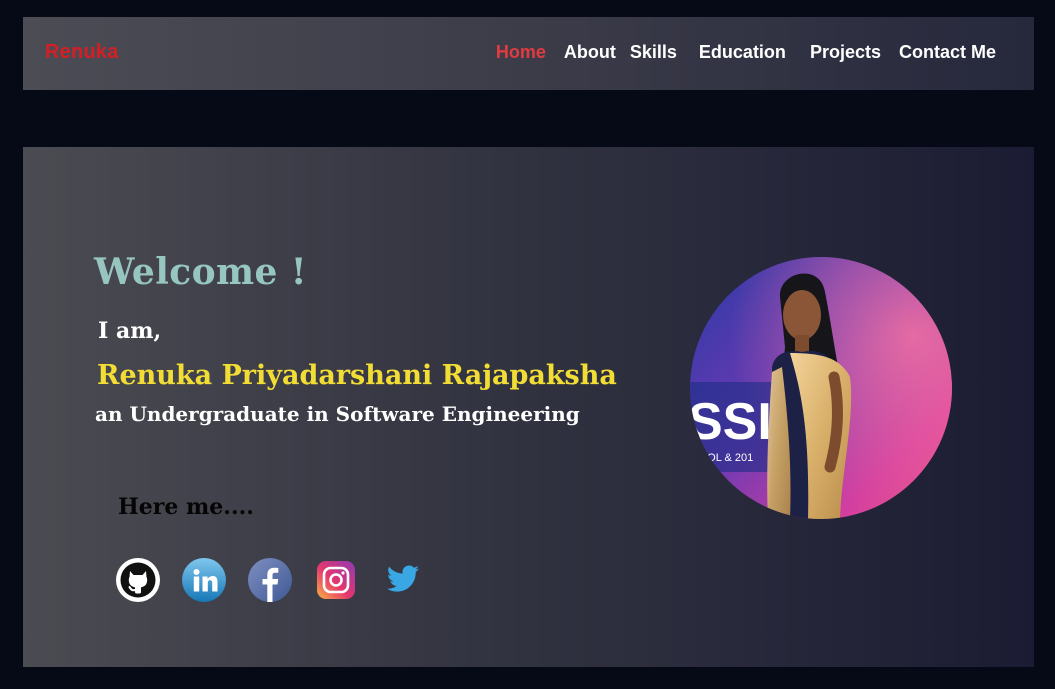  I want to click on subtitle: an Undergraduate in Software Engineering, so click(337, 414).